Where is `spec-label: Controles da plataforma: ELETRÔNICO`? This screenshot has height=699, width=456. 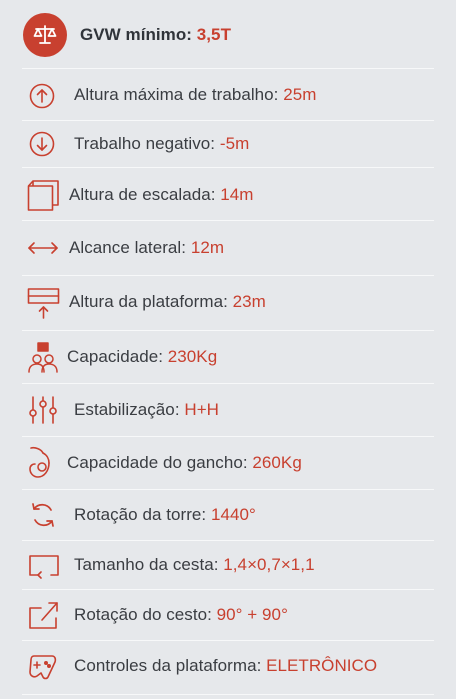 spec-label: Controles da plataforma: ELETRÔNICO is located at coordinates (226, 665).